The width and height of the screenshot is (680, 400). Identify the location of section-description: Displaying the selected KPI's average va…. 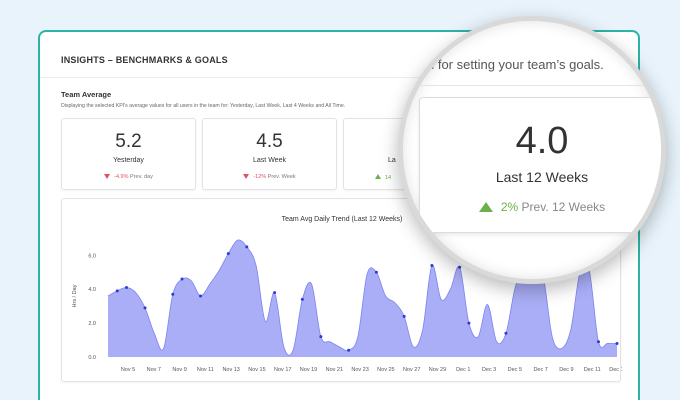
(203, 106).